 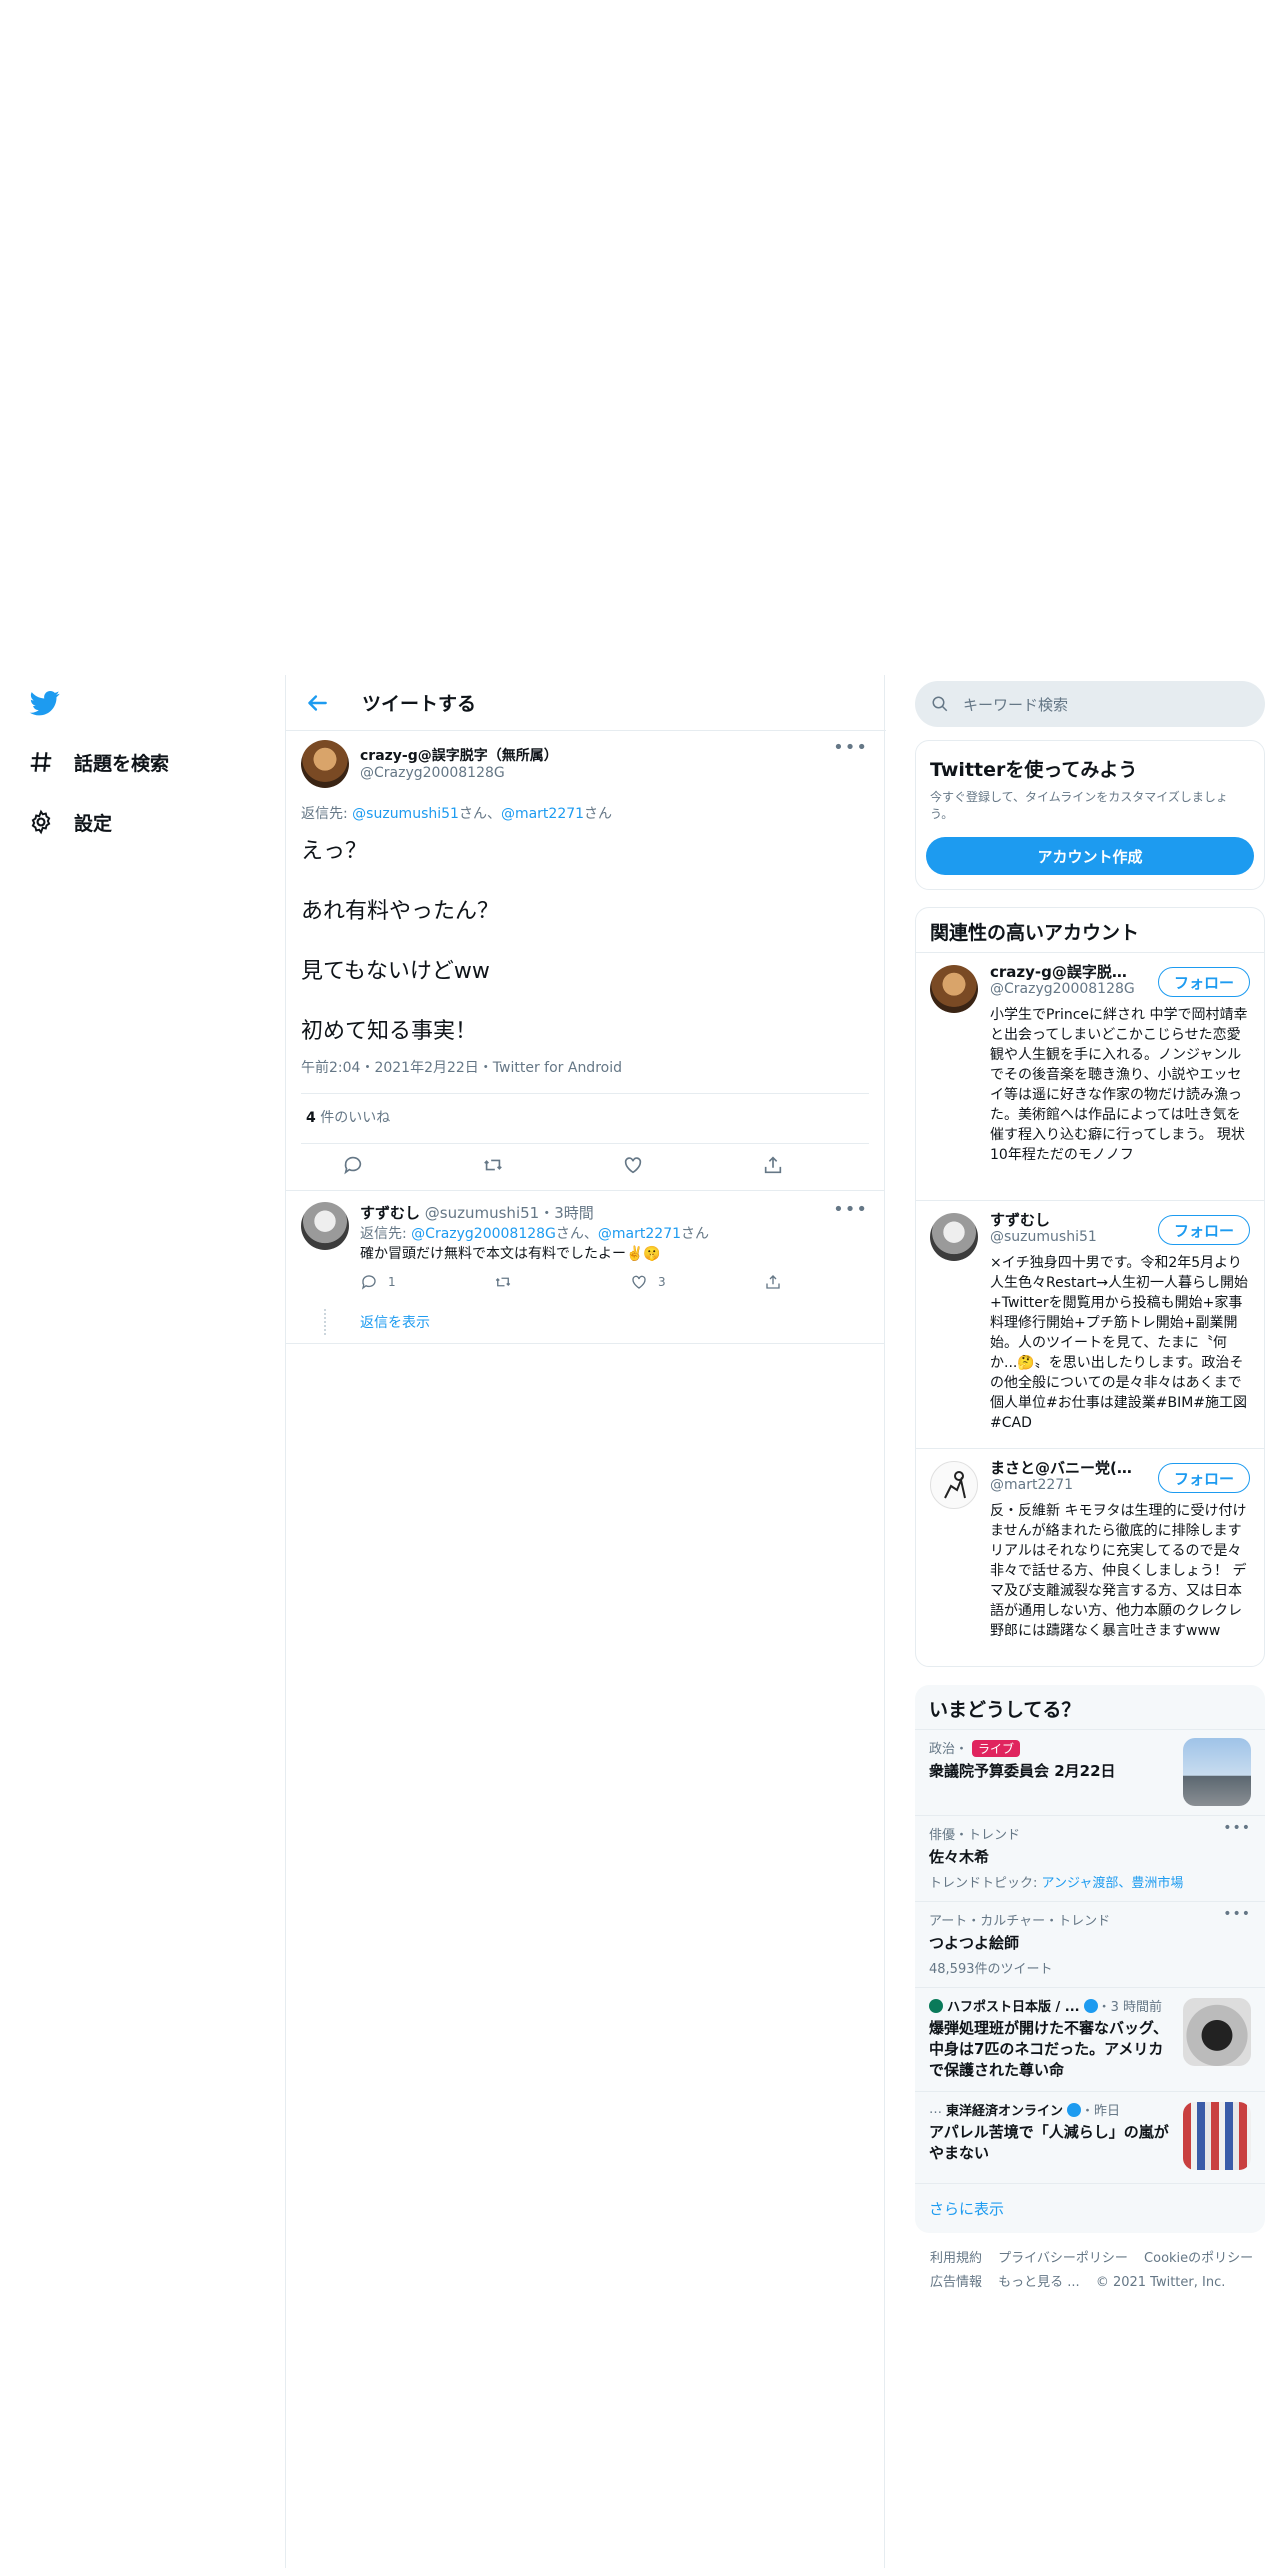 I want to click on trend-category: 政治・, so click(x=949, y=1749).